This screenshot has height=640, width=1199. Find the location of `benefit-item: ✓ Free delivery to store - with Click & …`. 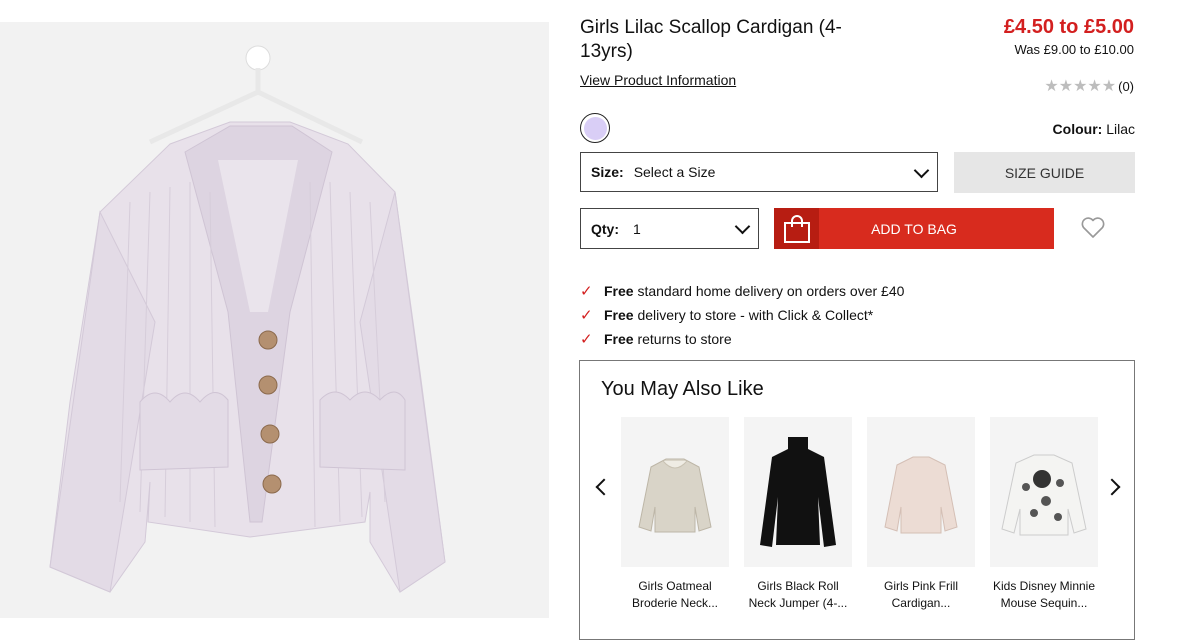

benefit-item: ✓ Free delivery to store - with Click & … is located at coordinates (742, 315).